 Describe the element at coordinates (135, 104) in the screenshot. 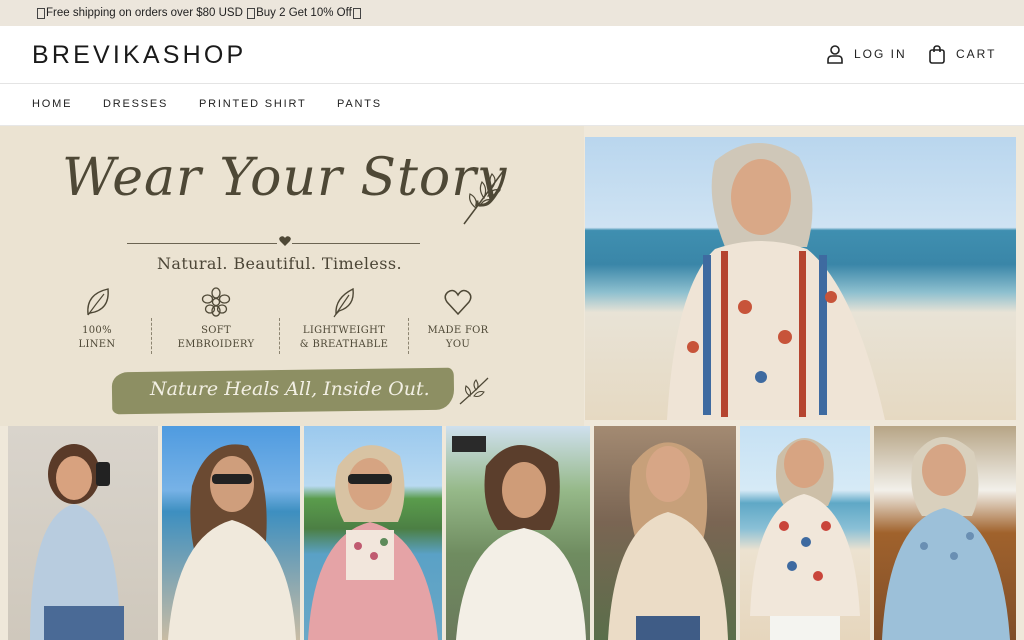

I see `nav-item-dresses: DRESSES` at that location.